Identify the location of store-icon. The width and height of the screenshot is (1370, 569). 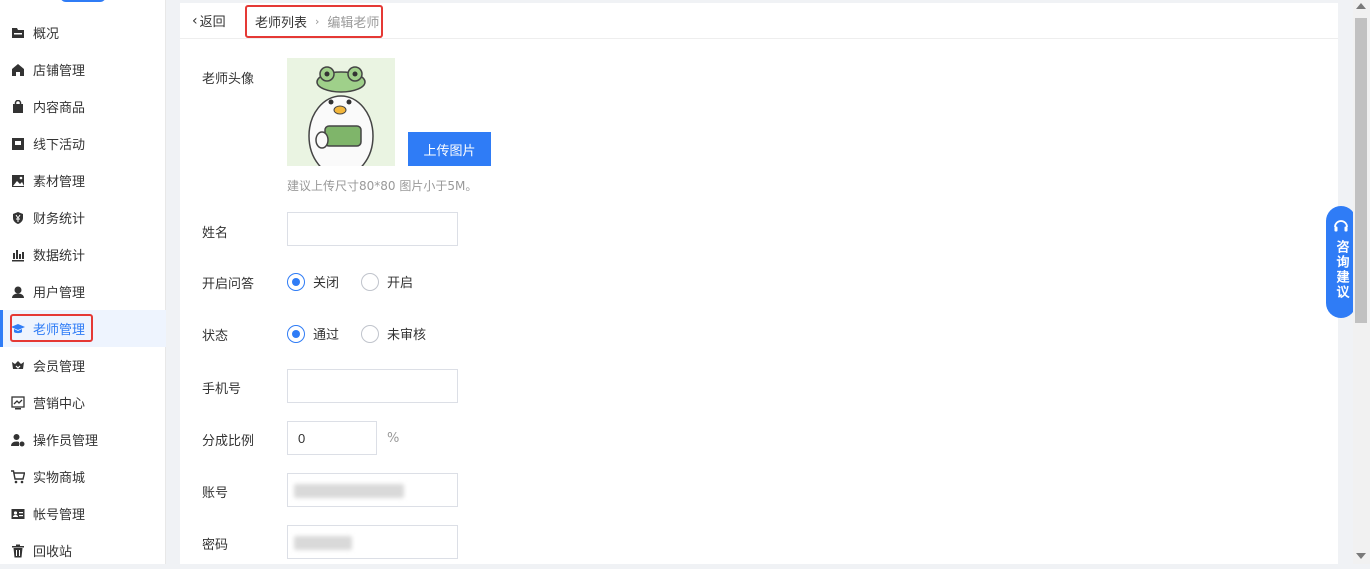
(18, 70).